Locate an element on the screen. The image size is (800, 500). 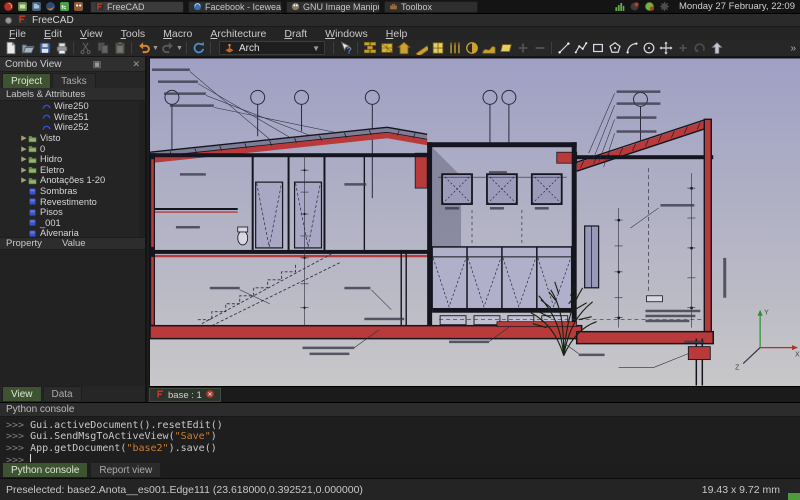
tree-item-alvenaria: Alvenaria is located at coordinates (72, 232).